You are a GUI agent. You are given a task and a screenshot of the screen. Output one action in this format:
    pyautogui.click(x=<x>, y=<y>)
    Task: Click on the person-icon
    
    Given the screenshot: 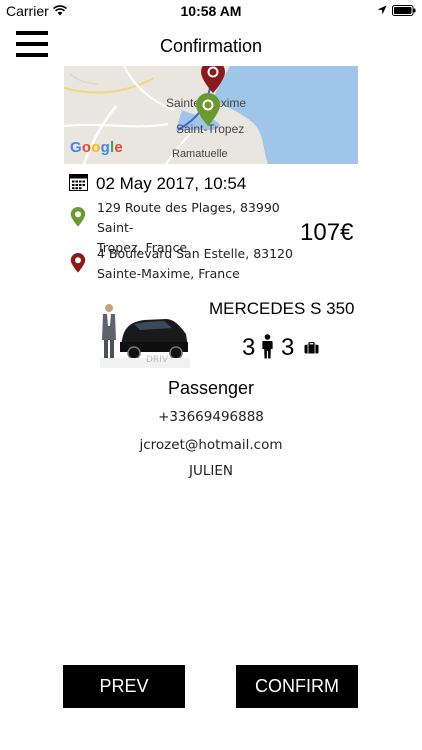 What is the action you would take?
    pyautogui.click(x=267, y=346)
    